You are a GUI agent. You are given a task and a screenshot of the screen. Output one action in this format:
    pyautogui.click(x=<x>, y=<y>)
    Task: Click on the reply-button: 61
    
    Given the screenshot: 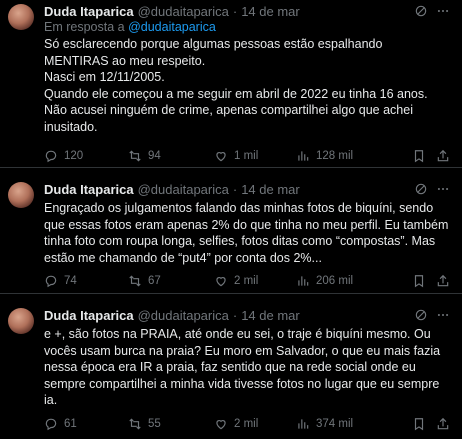 What is the action you would take?
    pyautogui.click(x=86, y=424)
    